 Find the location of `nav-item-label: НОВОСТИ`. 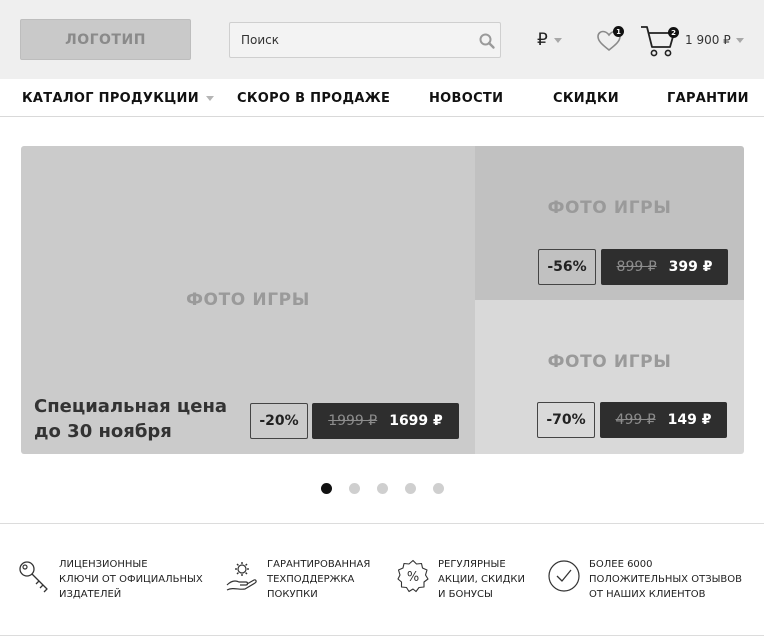

nav-item-label: НОВОСТИ is located at coordinates (466, 98).